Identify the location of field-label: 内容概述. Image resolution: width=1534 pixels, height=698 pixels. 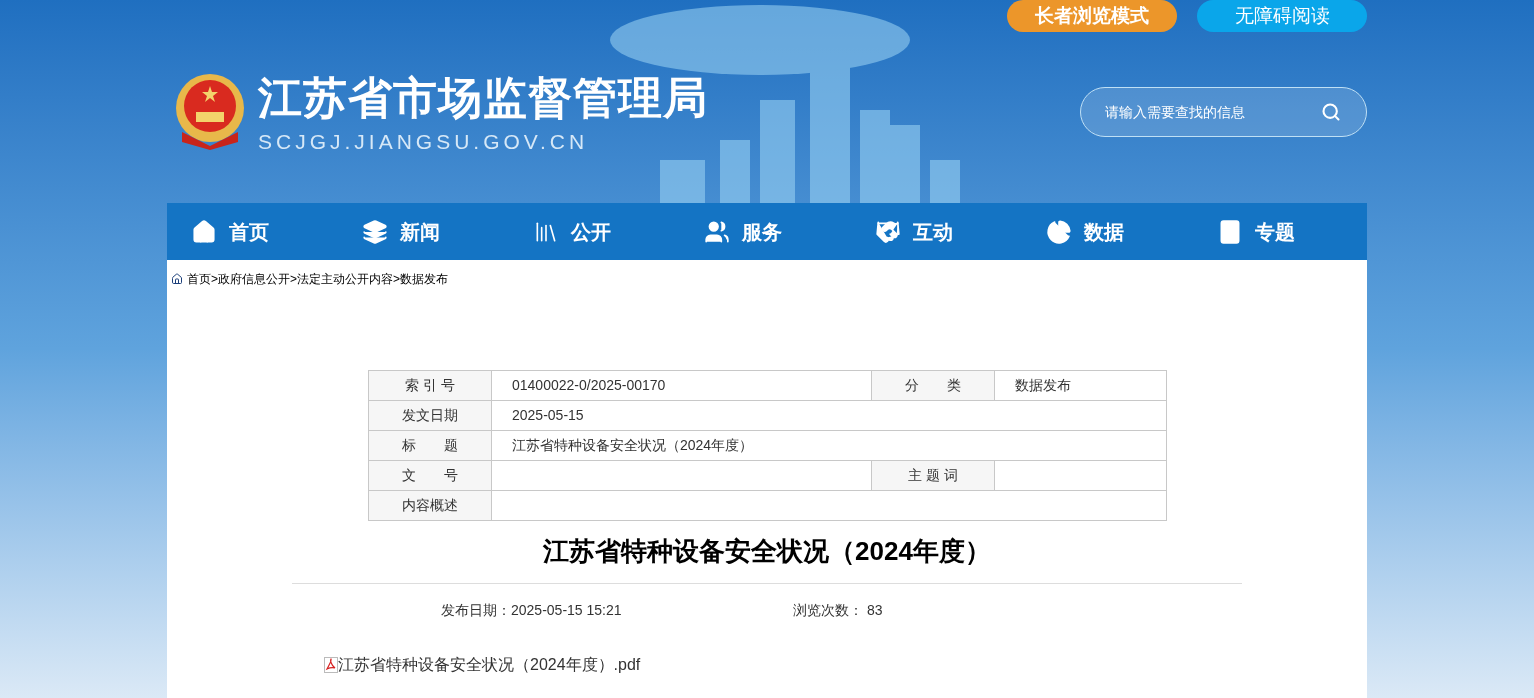
(430, 505).